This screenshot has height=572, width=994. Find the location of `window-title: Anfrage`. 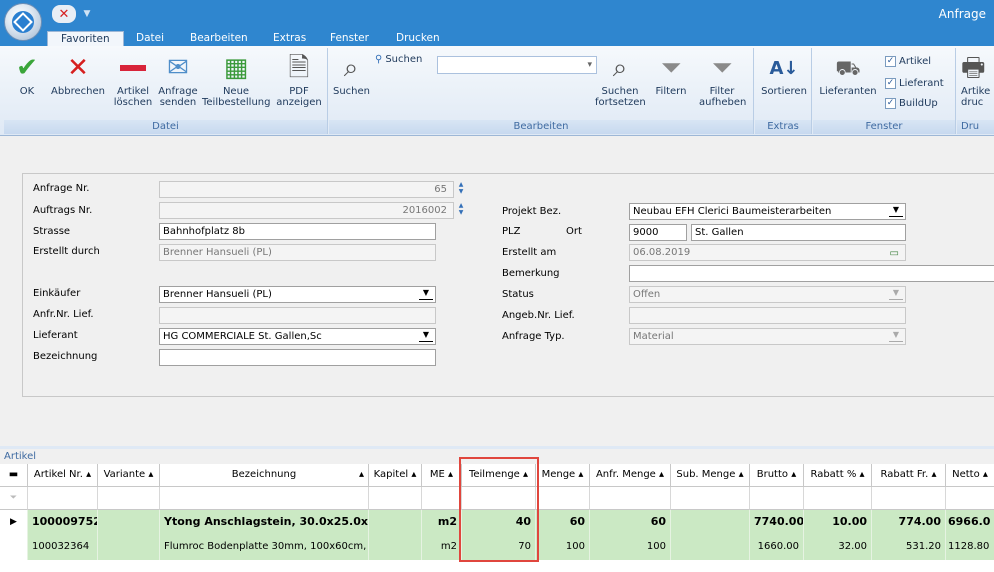

window-title: Anfrage is located at coordinates (962, 14).